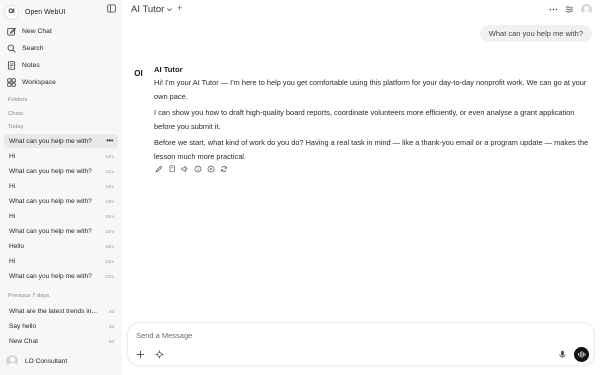  I want to click on nav-label: Search, so click(33, 48).